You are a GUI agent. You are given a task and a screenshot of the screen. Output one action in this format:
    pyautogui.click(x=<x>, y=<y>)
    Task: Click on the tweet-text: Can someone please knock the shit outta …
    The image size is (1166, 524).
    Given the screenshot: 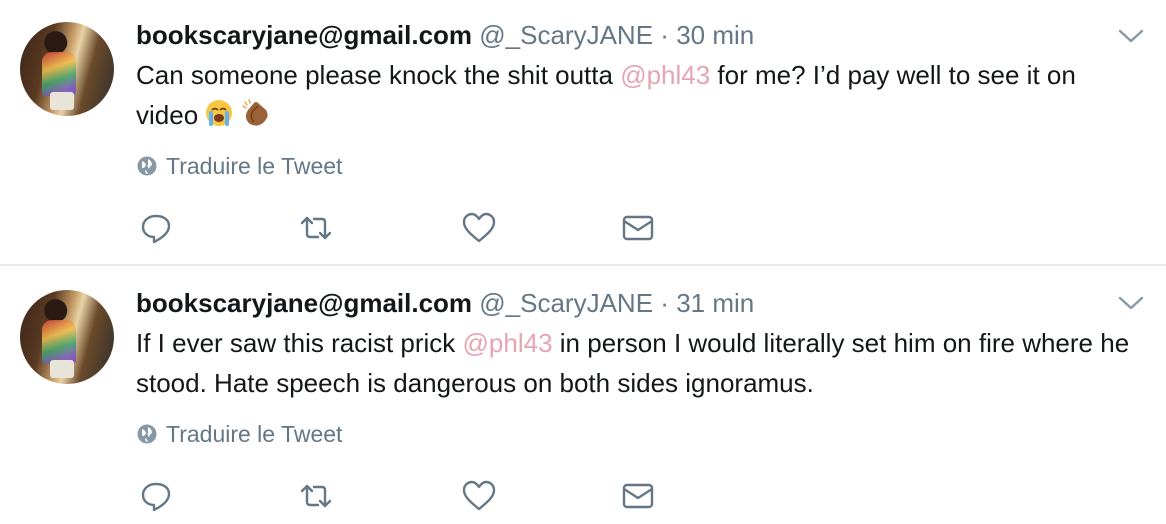 What is the action you would take?
    pyautogui.click(x=636, y=95)
    